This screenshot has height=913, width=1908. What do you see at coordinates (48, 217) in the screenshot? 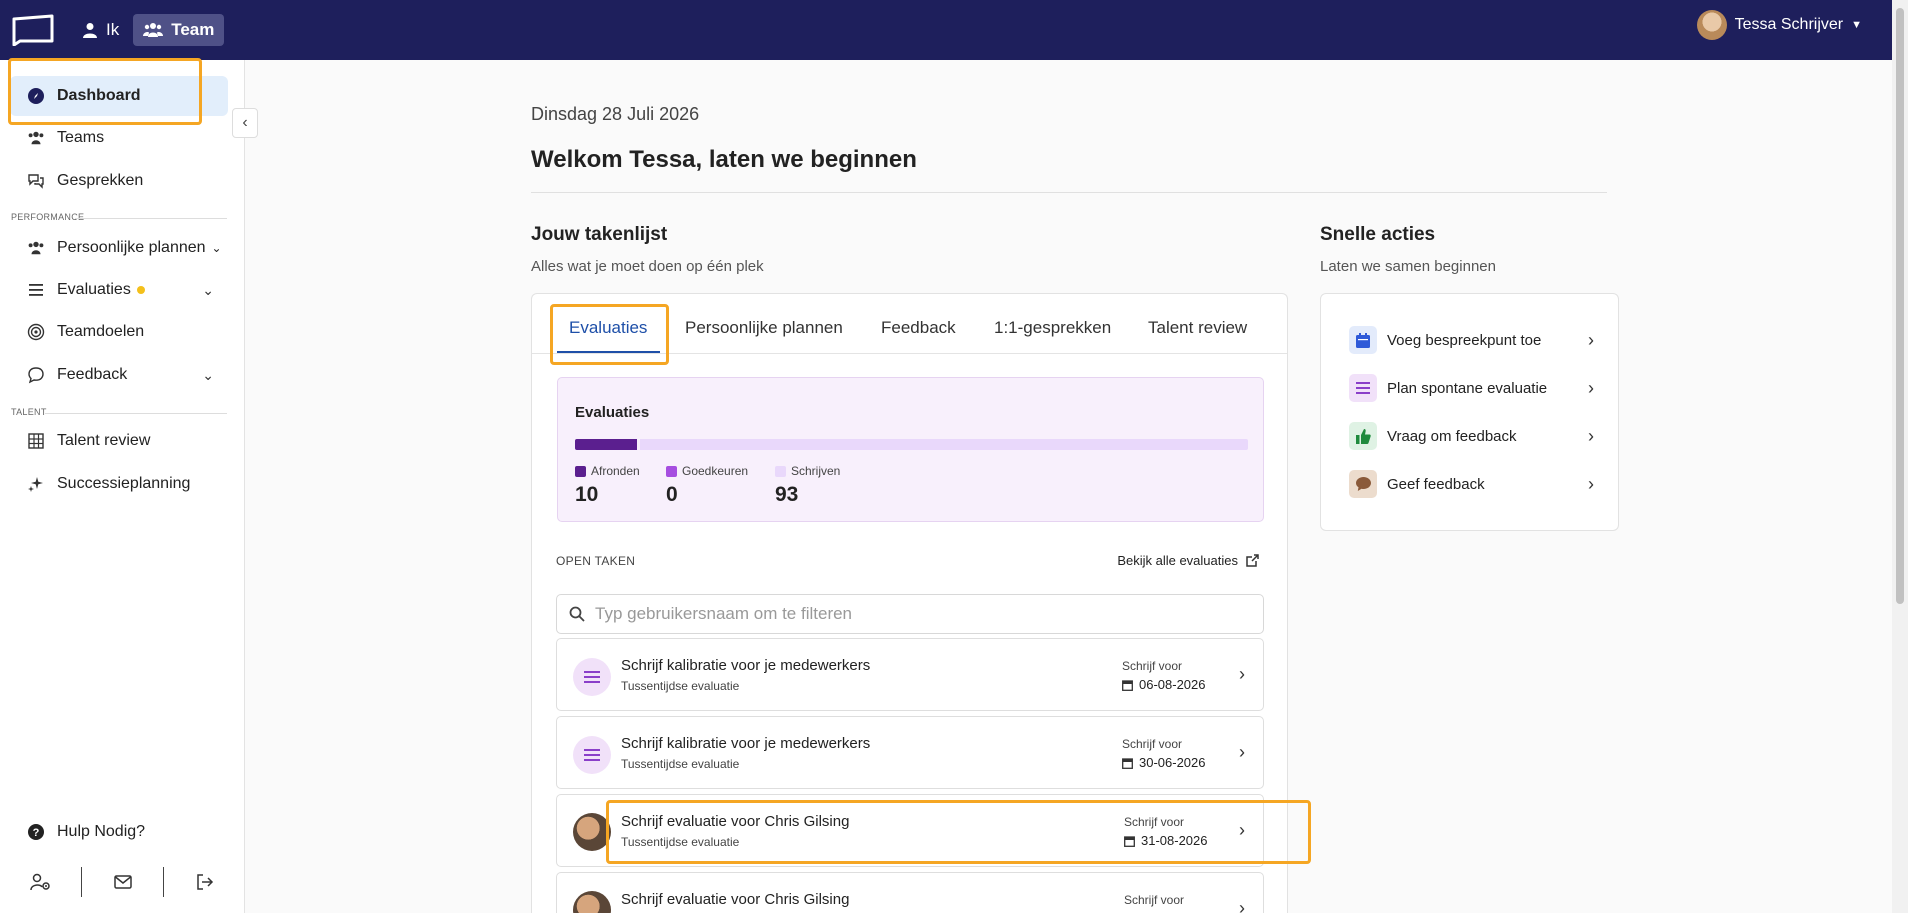
I see `section-label-performance: PERFORMANCE` at bounding box center [48, 217].